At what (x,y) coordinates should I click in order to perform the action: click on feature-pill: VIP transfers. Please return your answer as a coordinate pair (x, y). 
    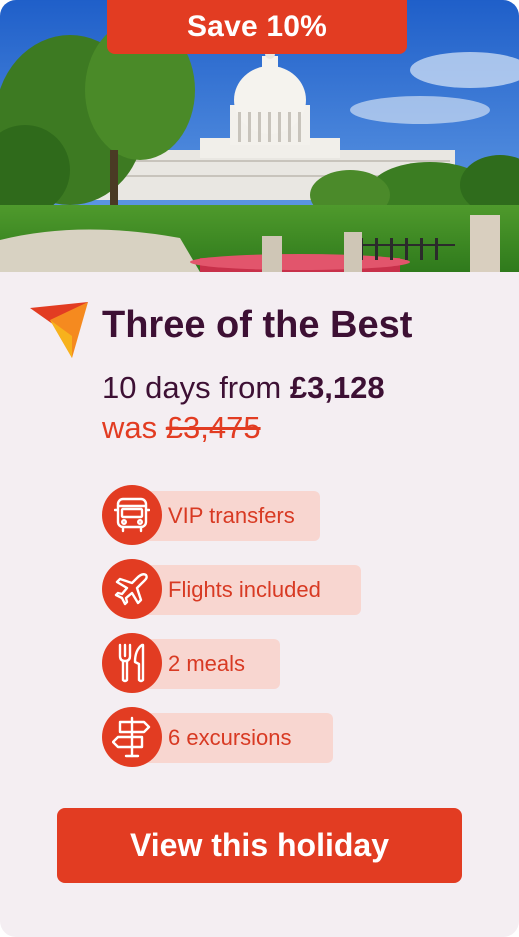
    Looking at the image, I should click on (228, 516).